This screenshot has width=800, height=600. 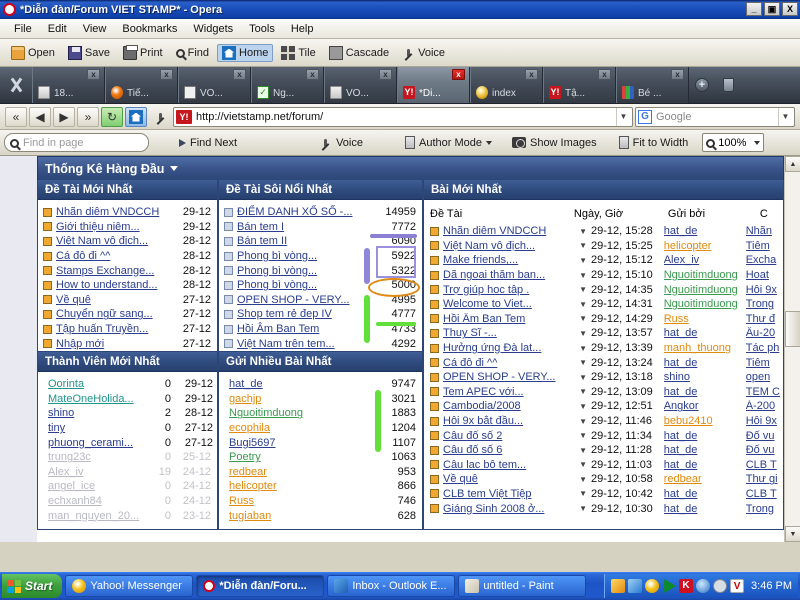 What do you see at coordinates (321, 300) in the screenshot?
I see `list-item: OPEN SHOP - VERY... 4995` at bounding box center [321, 300].